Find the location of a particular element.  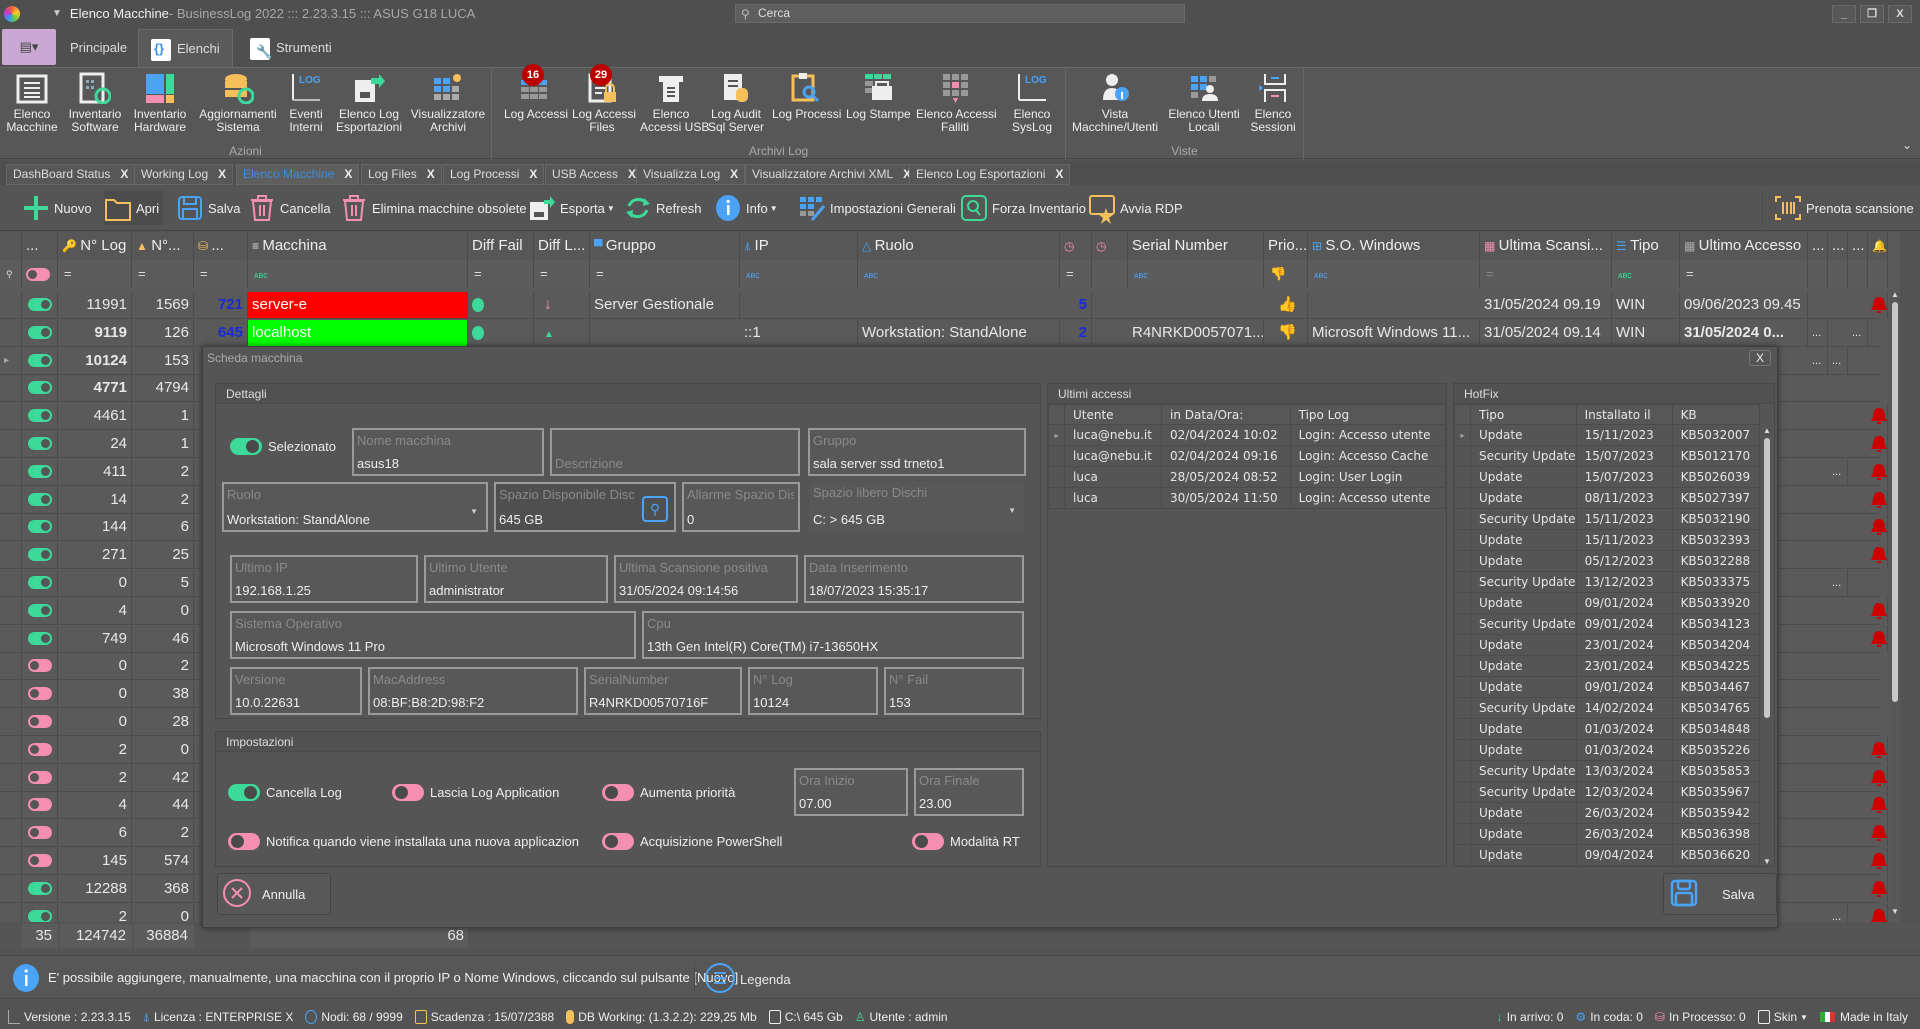

tab-visualizza-log: Visualizza Log X is located at coordinates (691, 174).